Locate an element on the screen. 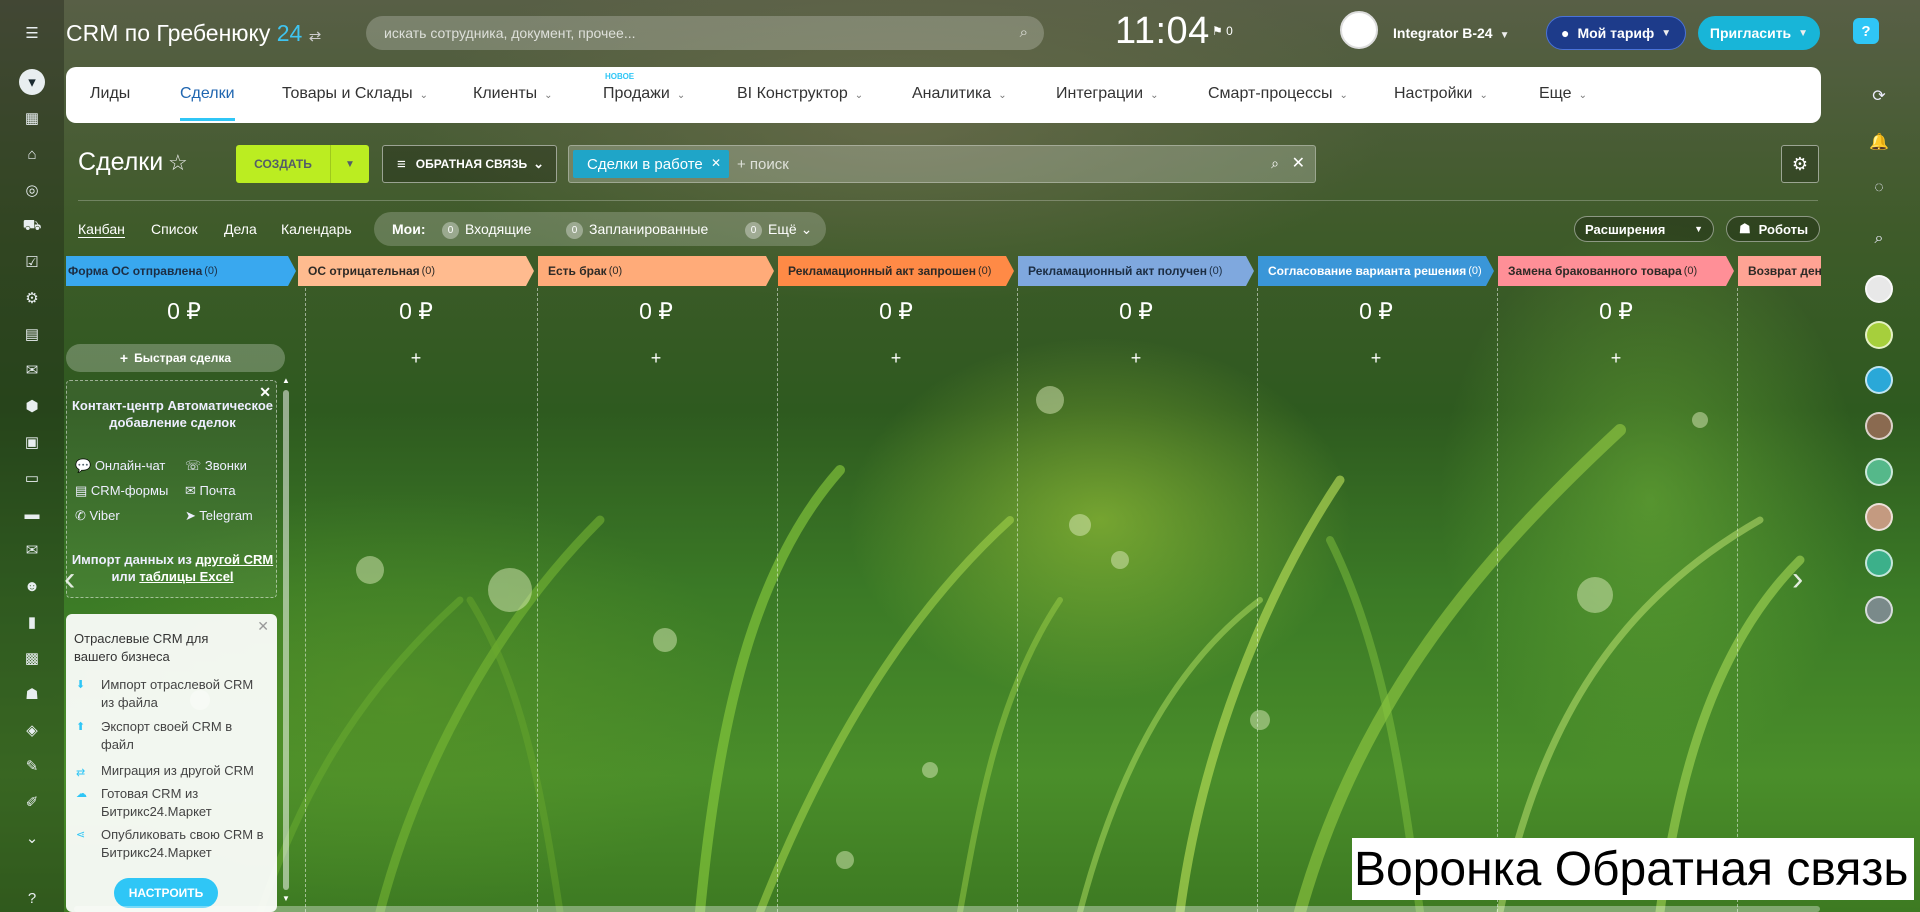  more-icon: ⌄ is located at coordinates (32, 838).